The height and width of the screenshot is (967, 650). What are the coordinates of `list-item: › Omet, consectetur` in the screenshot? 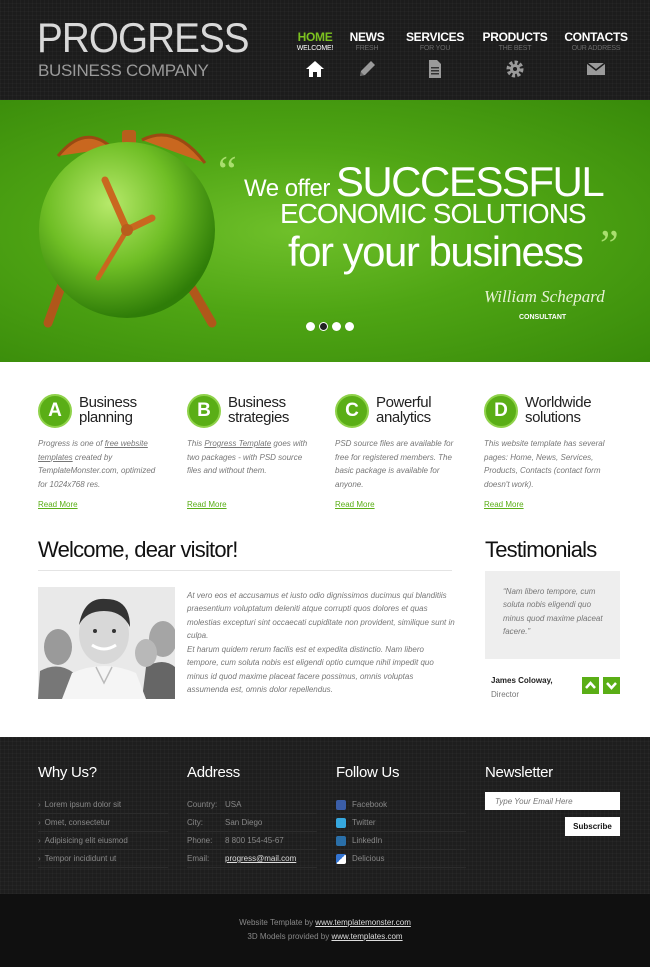 It's located at (103, 823).